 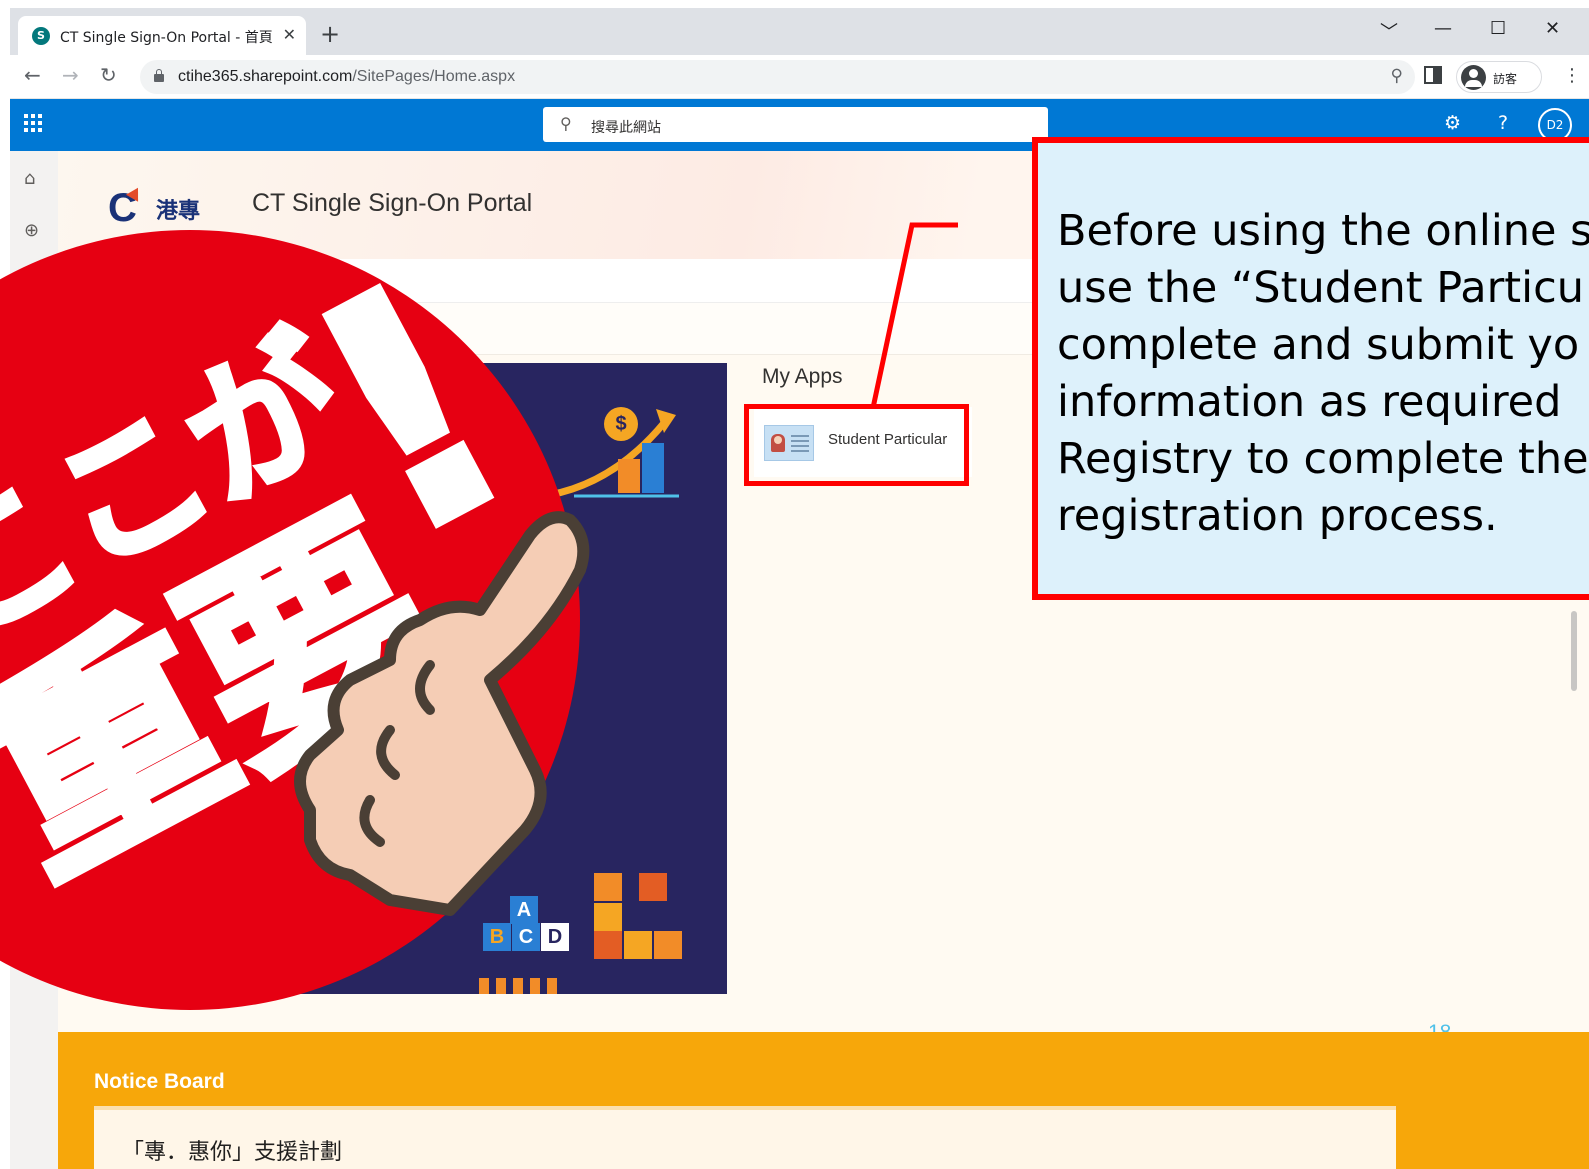 What do you see at coordinates (166, 38) in the screenshot?
I see `tab-title: CT Single Sign-On Portal - 首頁` at bounding box center [166, 38].